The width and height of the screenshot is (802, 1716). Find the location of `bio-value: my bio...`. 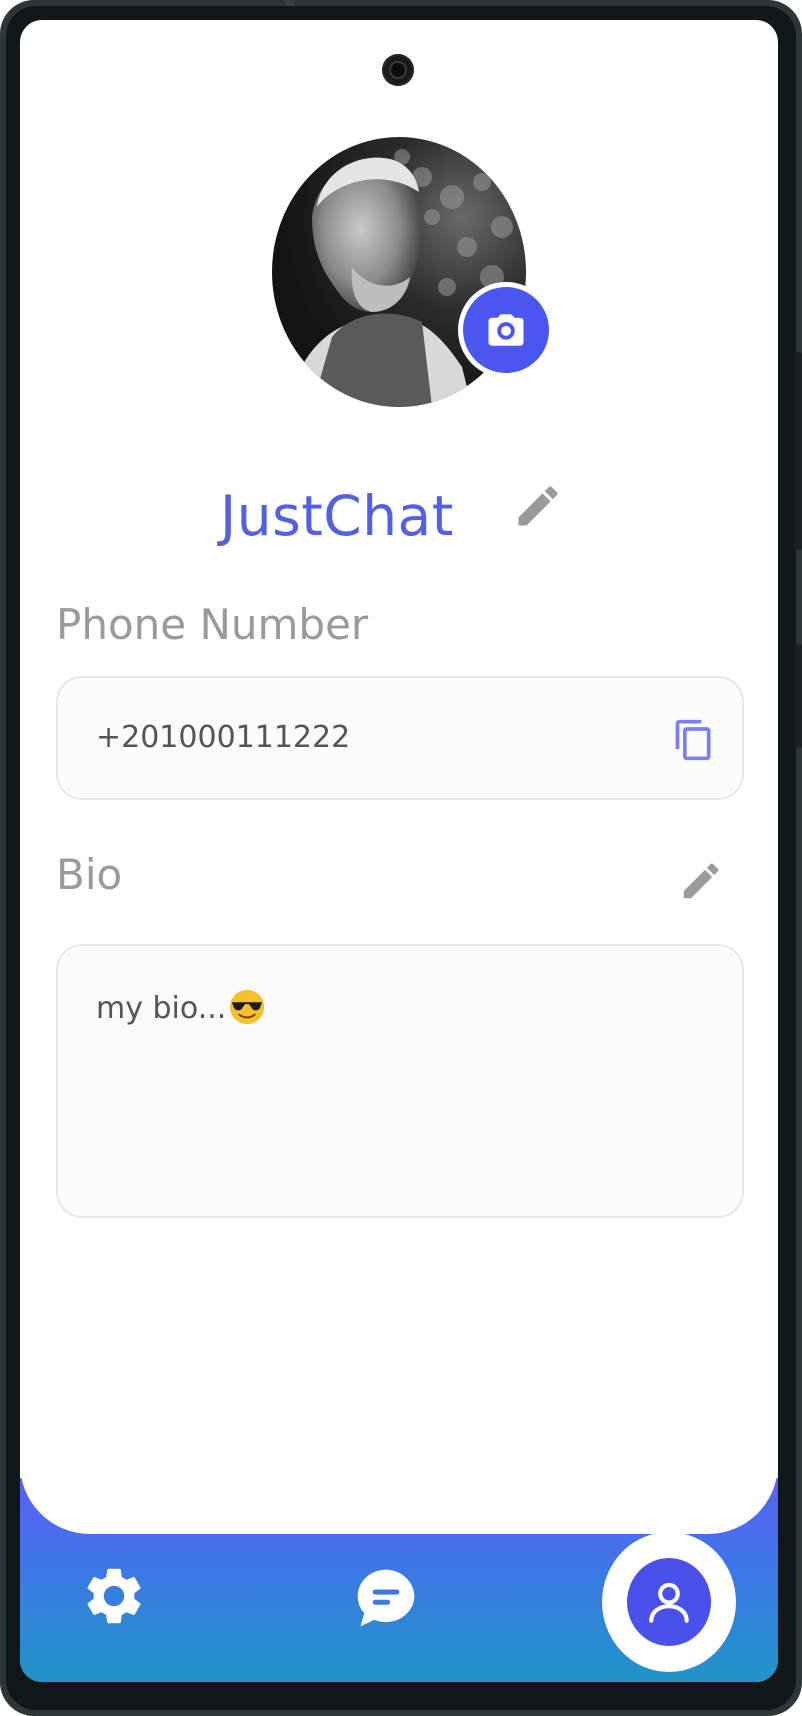

bio-value: my bio... is located at coordinates (181, 1007).